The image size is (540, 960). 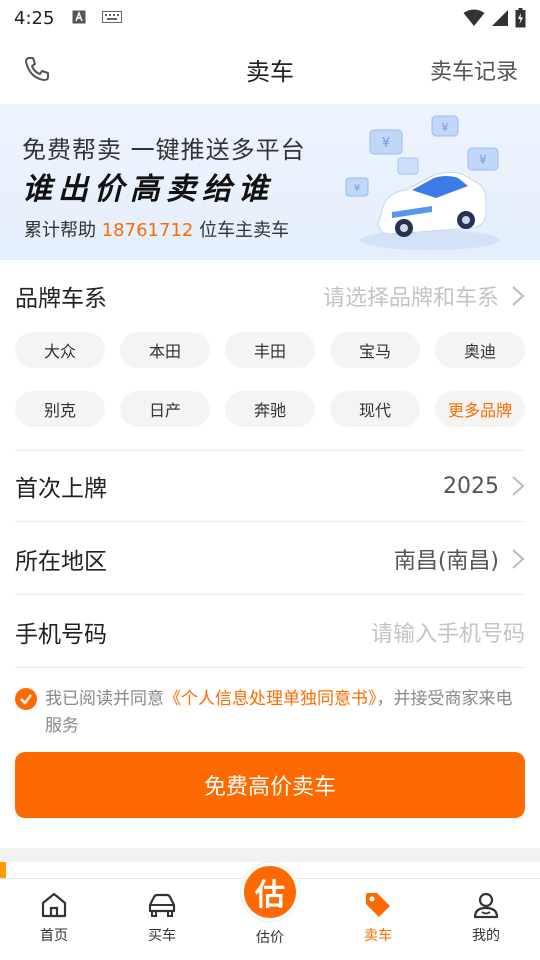 What do you see at coordinates (63, 230) in the screenshot?
I see `banner-counter-prefix: 累计帮助` at bounding box center [63, 230].